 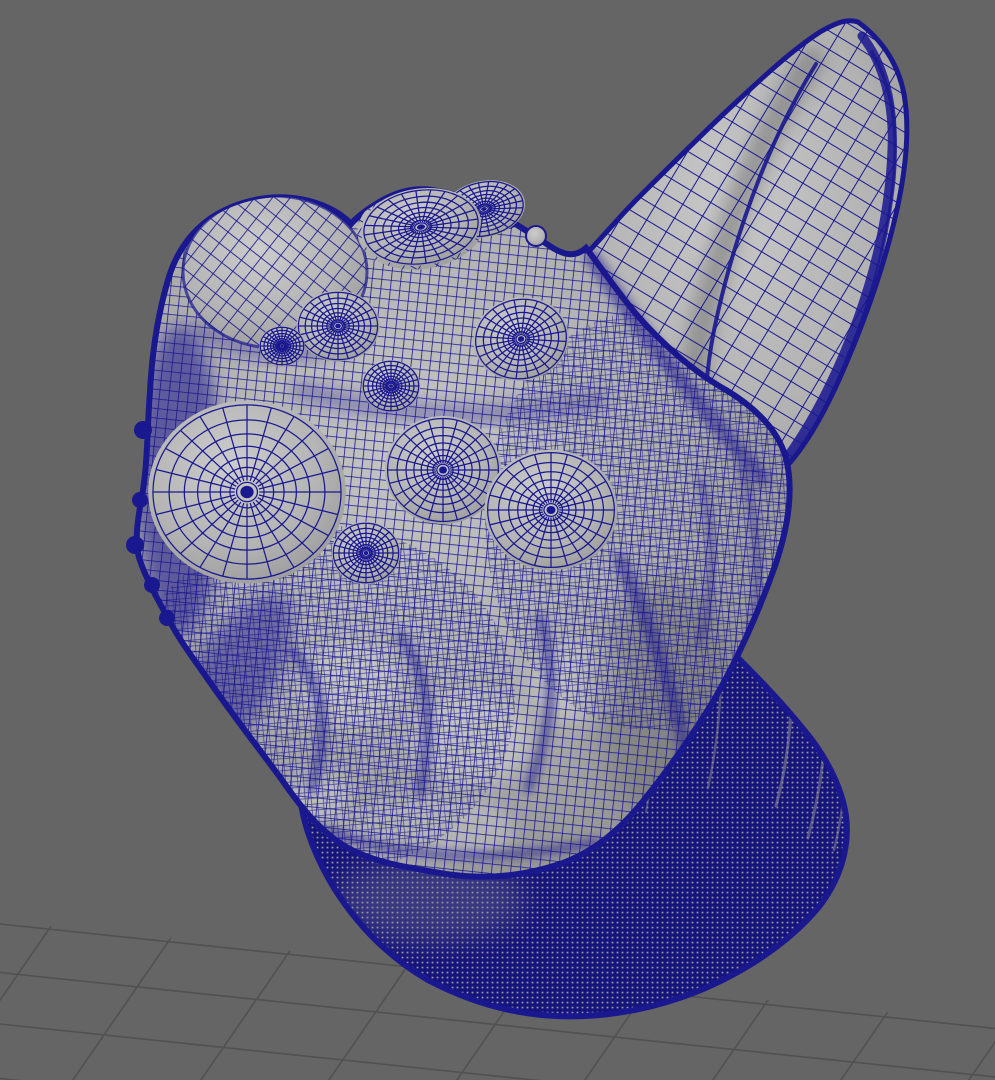 What do you see at coordinates (143, 430) in the screenshot?
I see `silhouette-bump` at bounding box center [143, 430].